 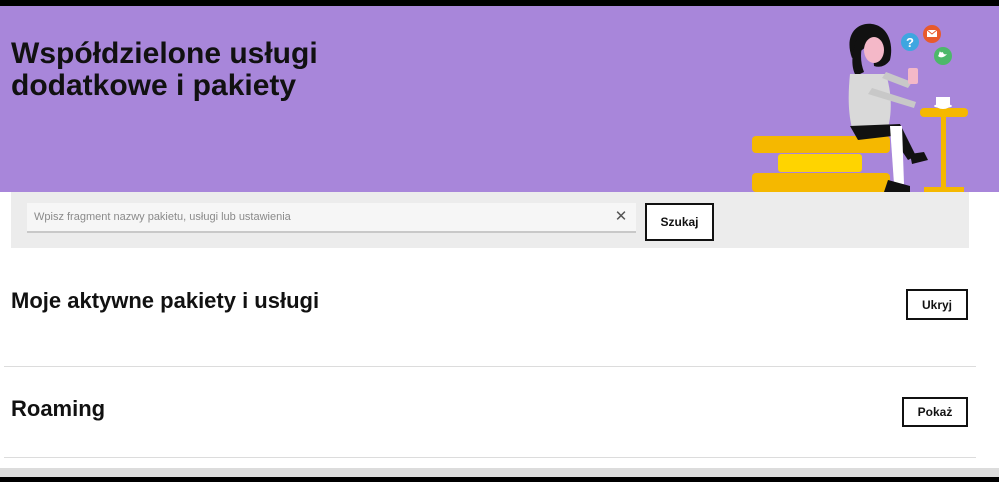 What do you see at coordinates (860, 107) in the screenshot?
I see `woman-on-cushions-illustration: ?` at bounding box center [860, 107].